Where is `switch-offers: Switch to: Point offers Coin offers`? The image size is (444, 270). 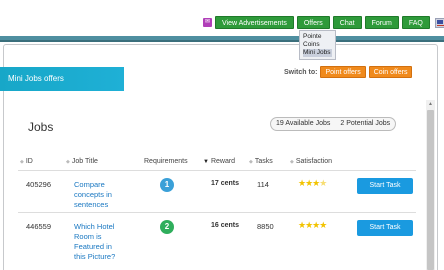 switch-offers: Switch to: Point offers Coin offers is located at coordinates (348, 72).